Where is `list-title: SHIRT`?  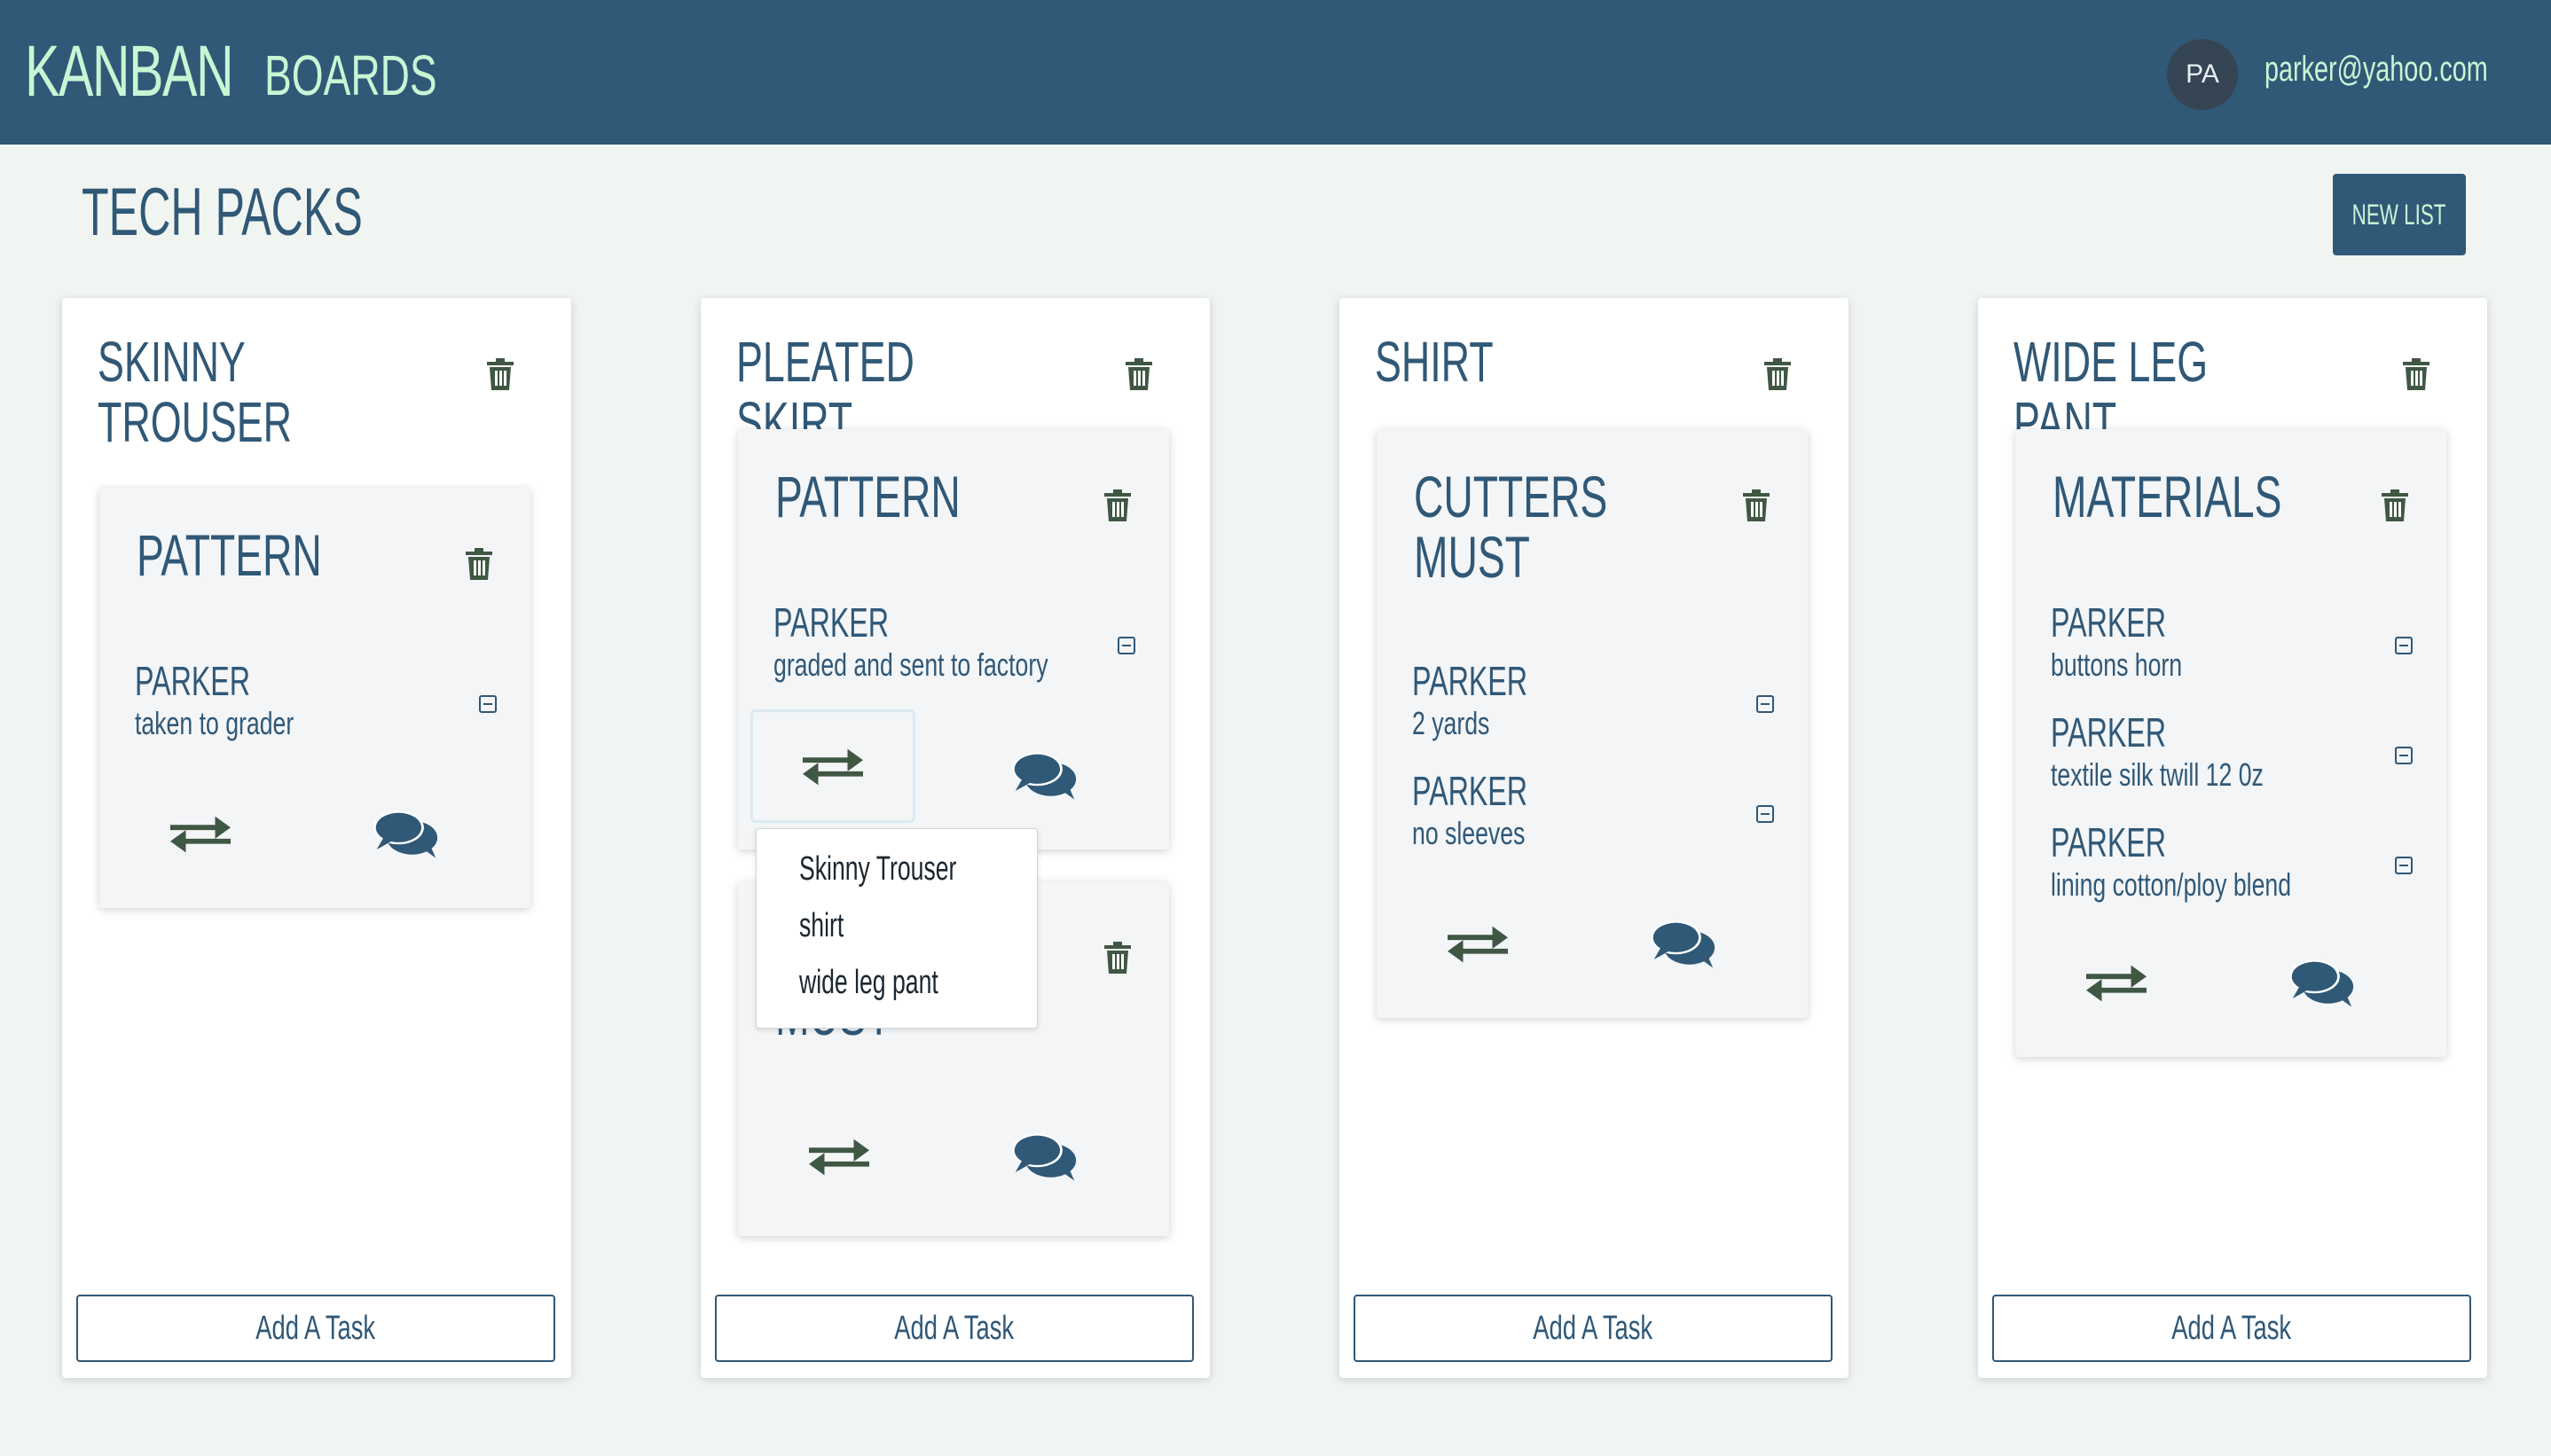 list-title: SHIRT is located at coordinates (1434, 362).